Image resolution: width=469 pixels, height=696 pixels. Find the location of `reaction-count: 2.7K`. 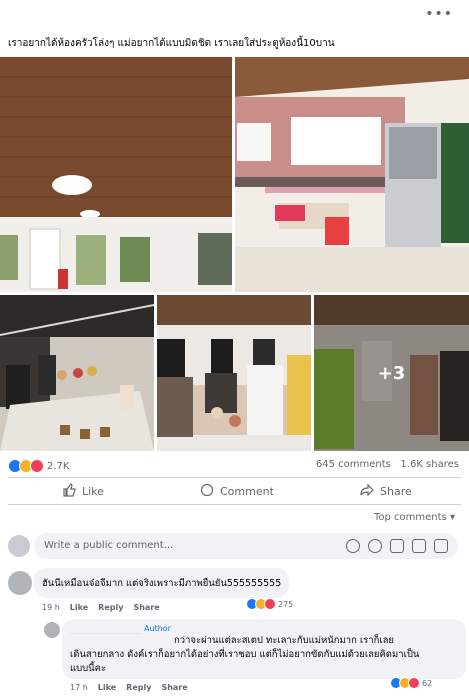

reaction-count: 2.7K is located at coordinates (58, 466).